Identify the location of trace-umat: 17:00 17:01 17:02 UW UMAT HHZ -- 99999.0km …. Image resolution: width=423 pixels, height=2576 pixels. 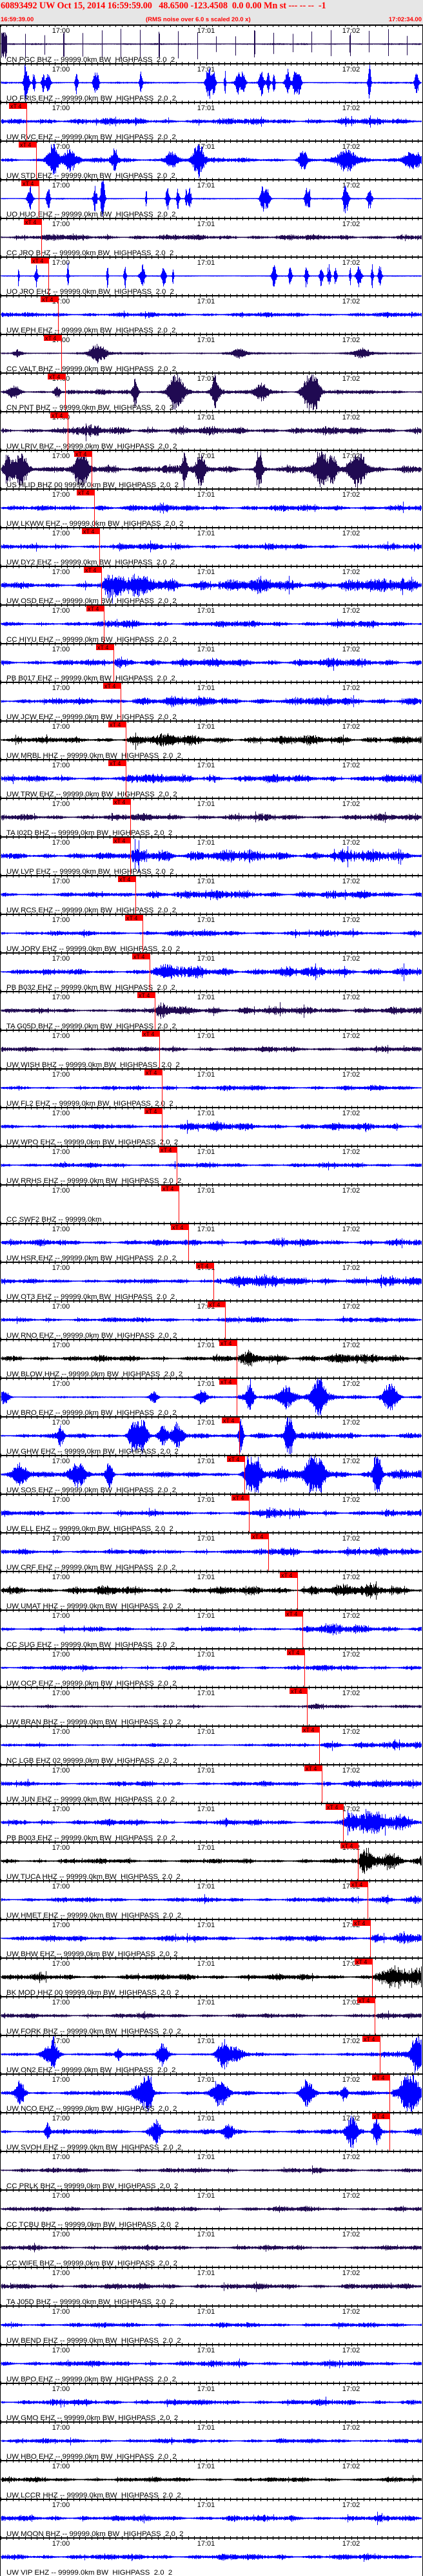
(211, 1590).